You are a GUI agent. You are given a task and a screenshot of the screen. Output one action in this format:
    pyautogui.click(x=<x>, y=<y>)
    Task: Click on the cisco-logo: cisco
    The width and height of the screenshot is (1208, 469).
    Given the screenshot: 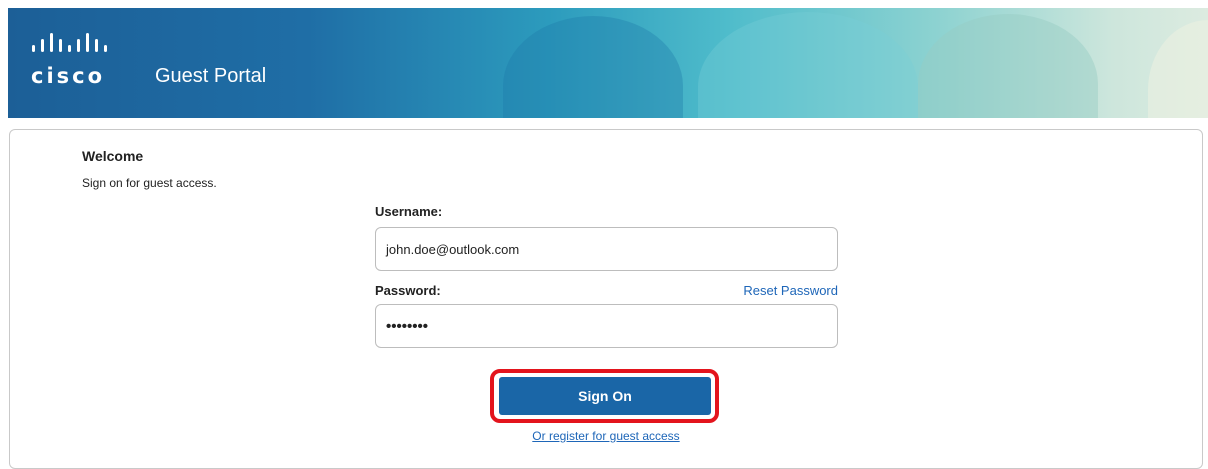 What is the action you would take?
    pyautogui.click(x=80, y=62)
    